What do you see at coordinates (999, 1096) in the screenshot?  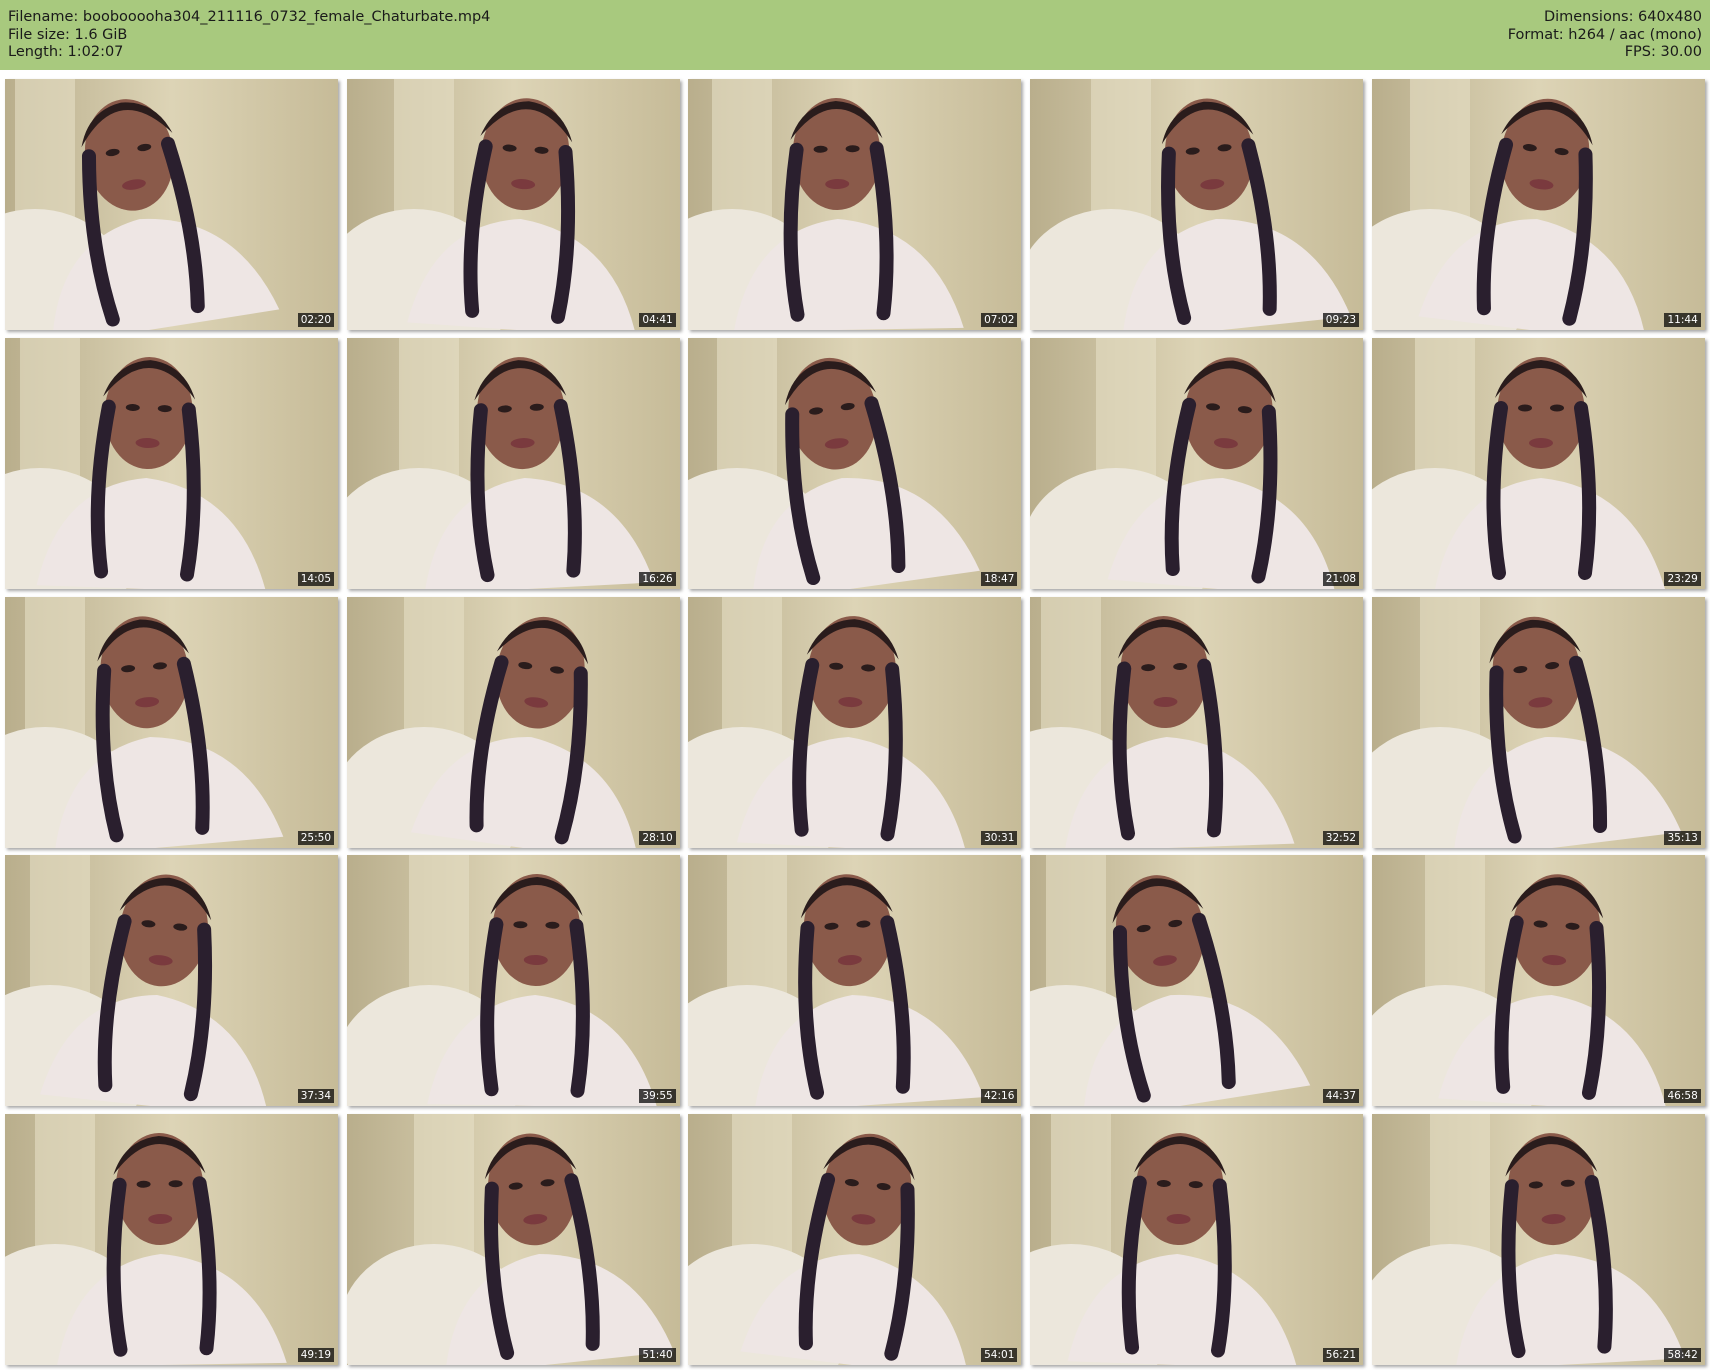 I see `frame-timestamp: 42:16` at bounding box center [999, 1096].